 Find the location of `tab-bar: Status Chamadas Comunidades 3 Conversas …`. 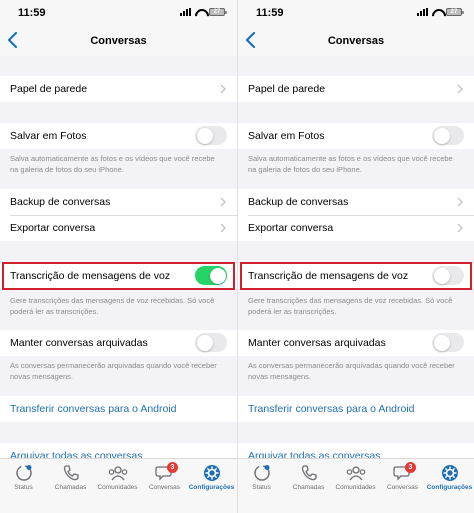

tab-bar: Status Chamadas Comunidades 3 Conversas … is located at coordinates (118, 485).